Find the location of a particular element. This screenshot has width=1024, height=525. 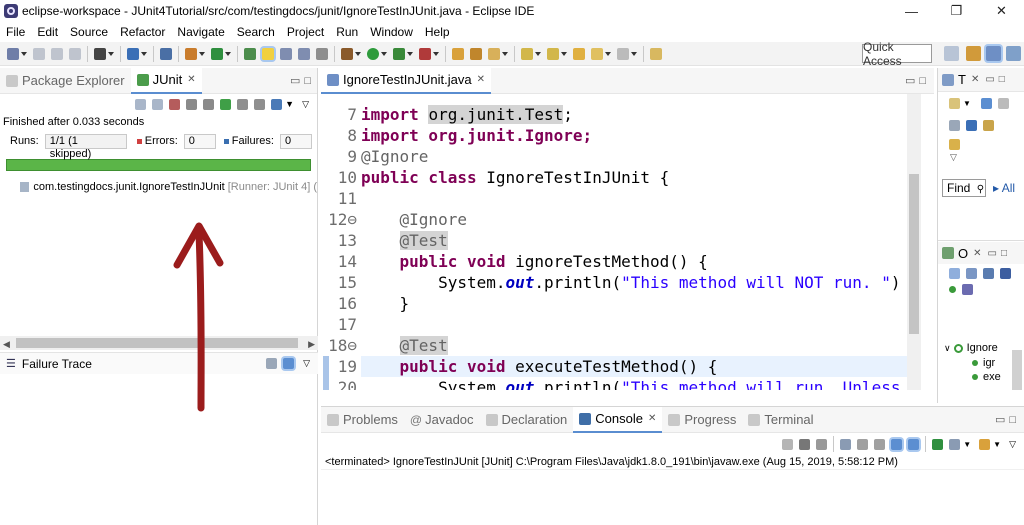

menu-refactor: Refactor is located at coordinates (142, 32).